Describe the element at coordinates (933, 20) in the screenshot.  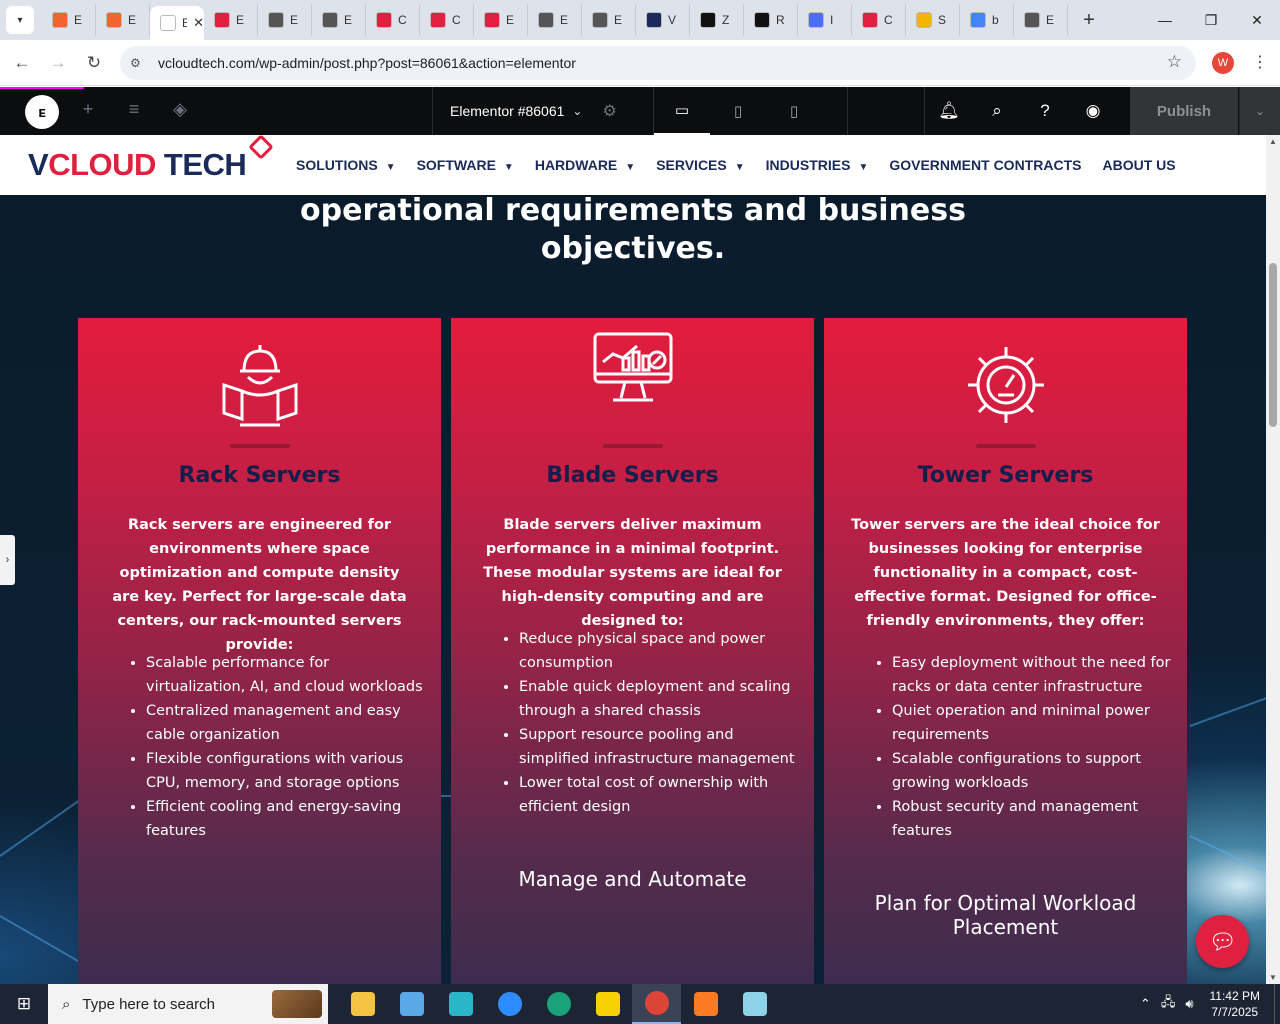
I see `browser-tab: S` at that location.